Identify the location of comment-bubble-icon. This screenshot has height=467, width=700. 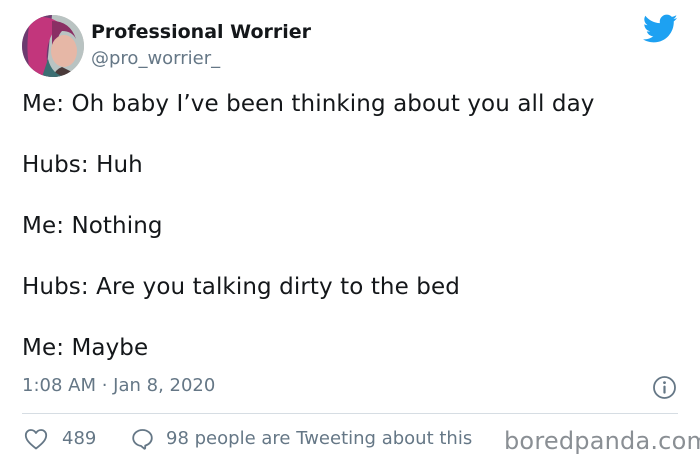
(142, 439).